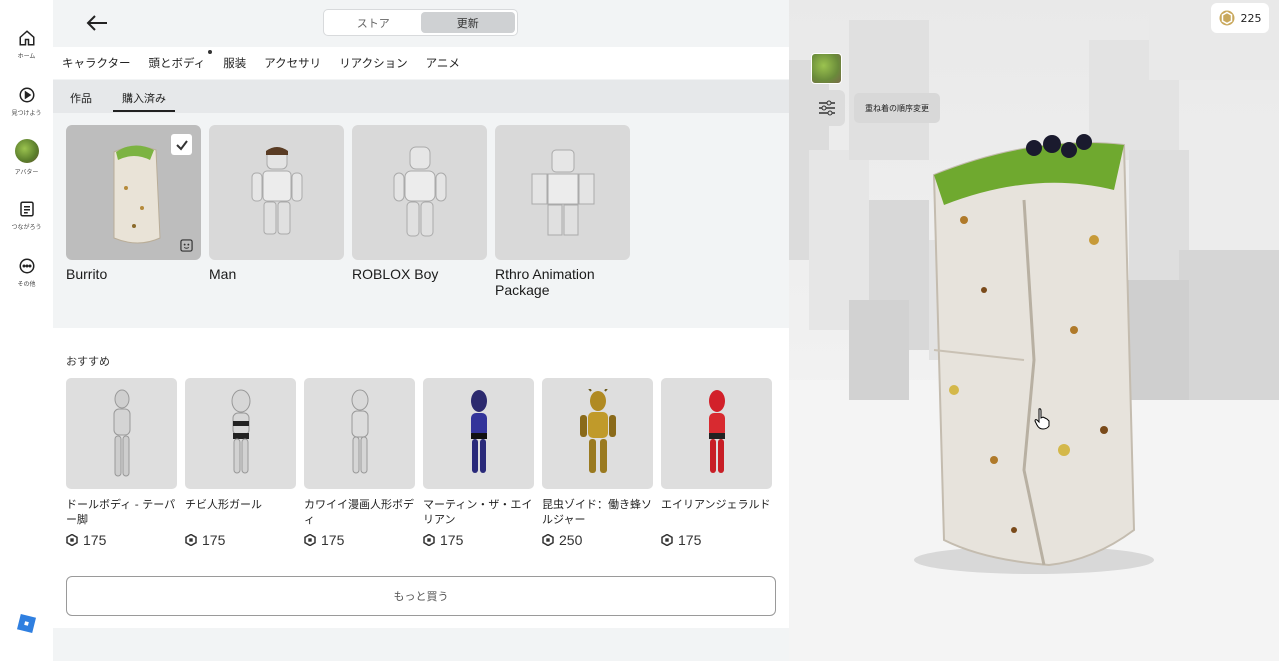 This screenshot has height=661, width=1279. Describe the element at coordinates (96, 63) in the screenshot. I see `tab-characters: キャラクター` at that location.